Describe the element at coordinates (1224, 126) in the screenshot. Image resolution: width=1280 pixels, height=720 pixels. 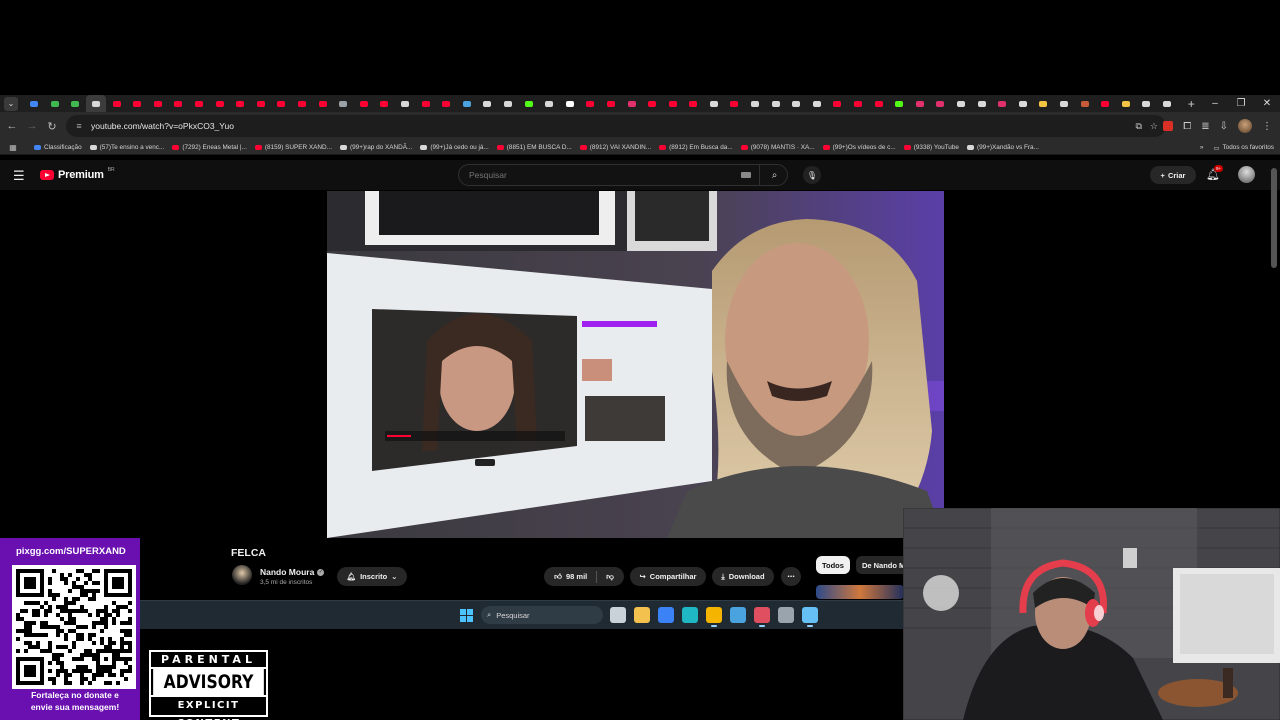
I see `downloads-icon: ⇩` at that location.